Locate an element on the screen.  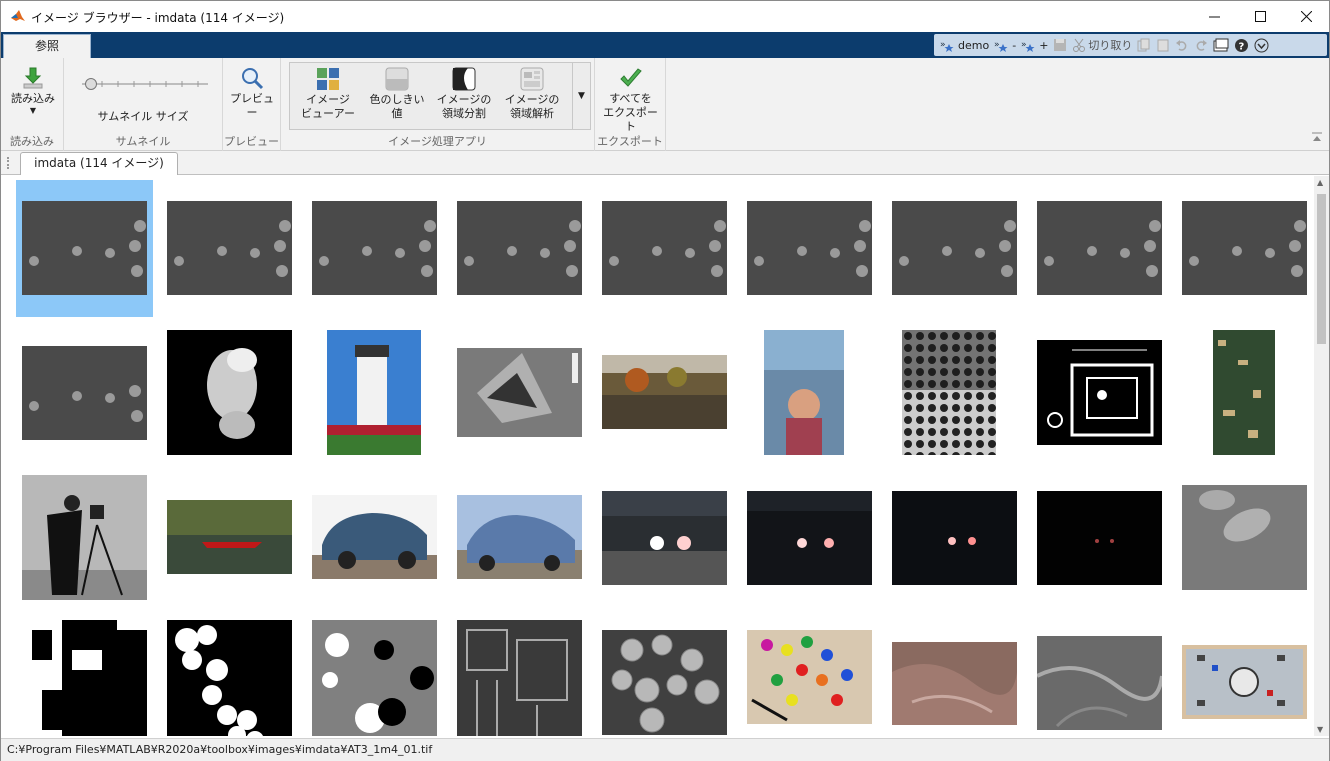
scroll-down-icon: ▼ is located at coordinates (1320, 729).